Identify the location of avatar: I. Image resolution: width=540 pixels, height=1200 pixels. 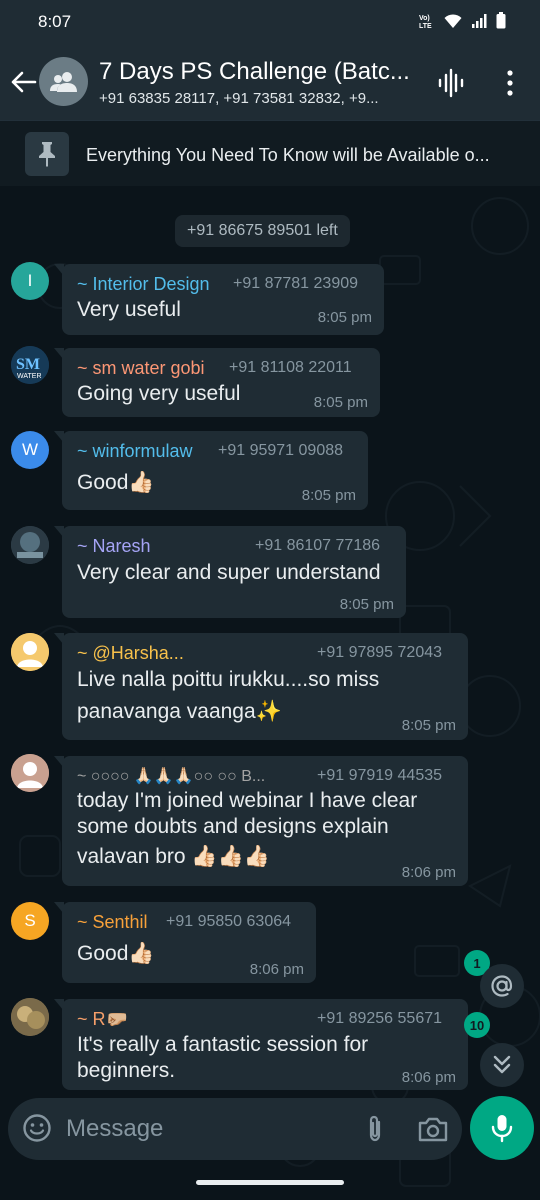
(30, 281).